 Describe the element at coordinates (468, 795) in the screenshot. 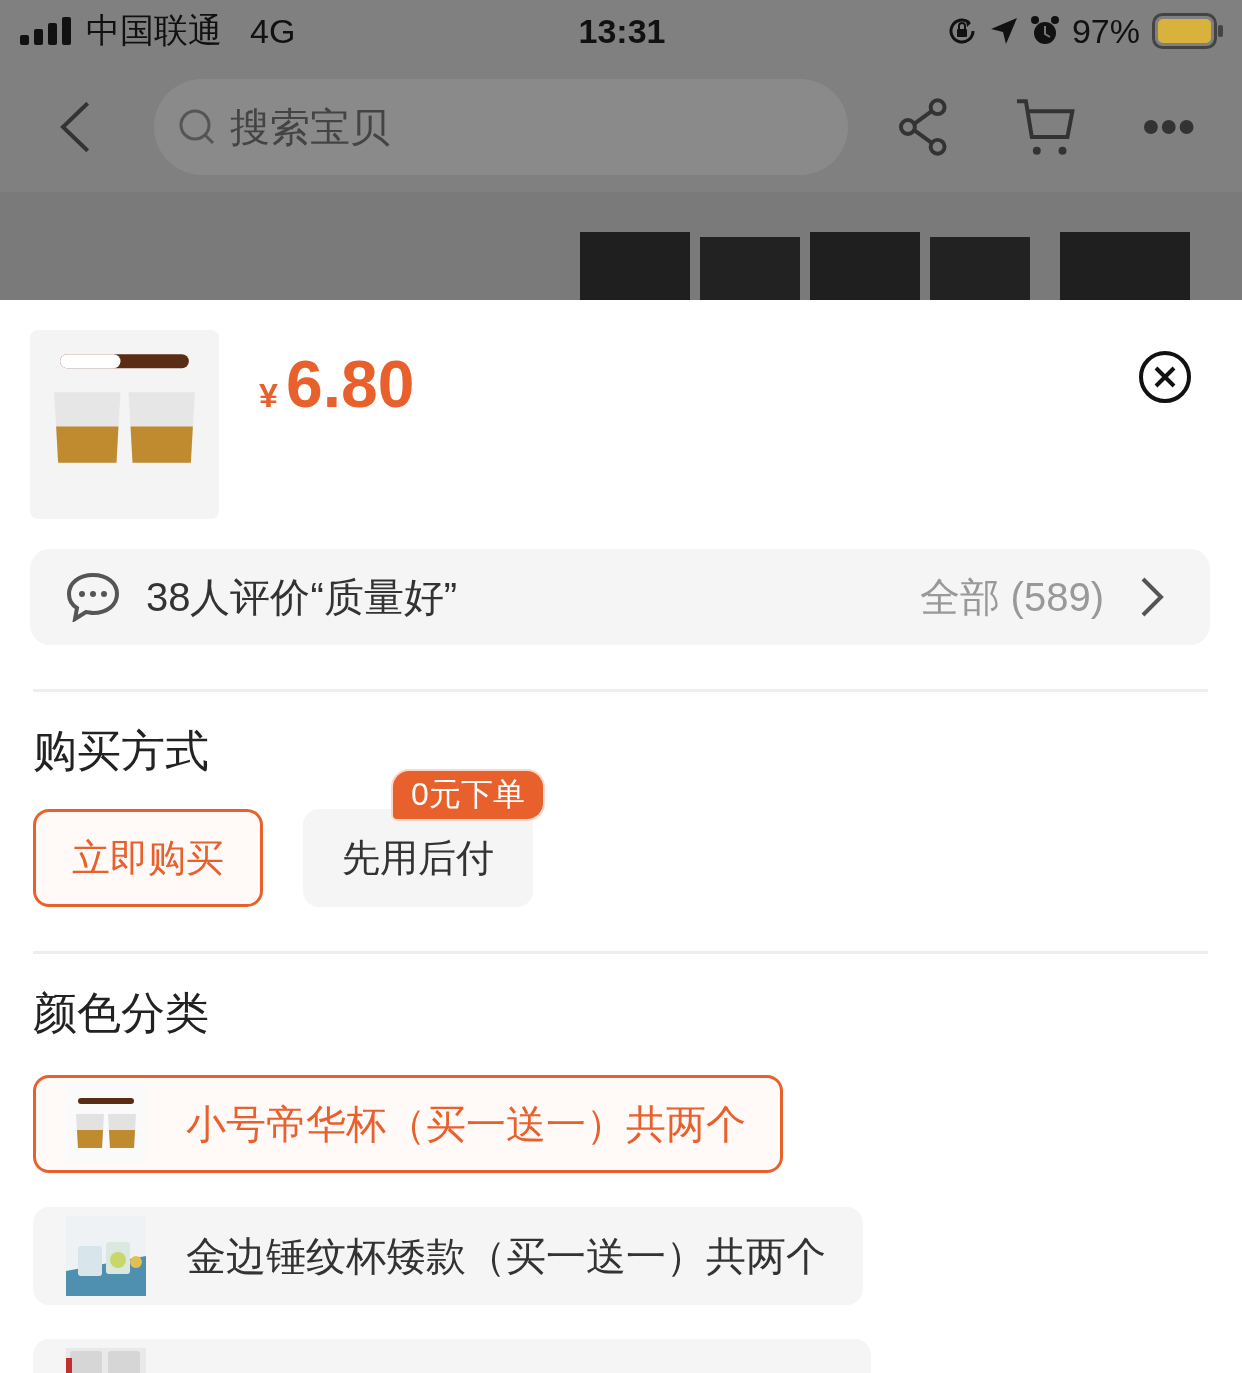

I see `promo-tag: 0元下单` at that location.